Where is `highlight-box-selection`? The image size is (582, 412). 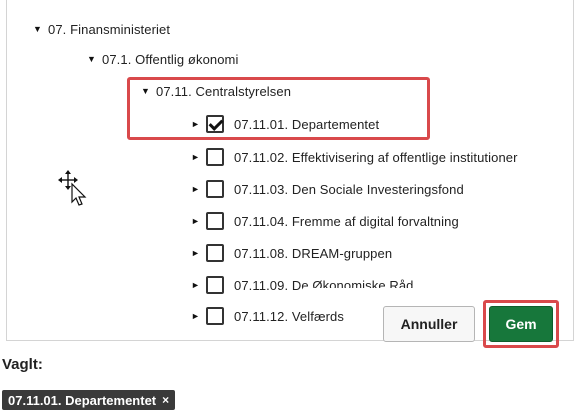
highlight-box-selection is located at coordinates (278, 108).